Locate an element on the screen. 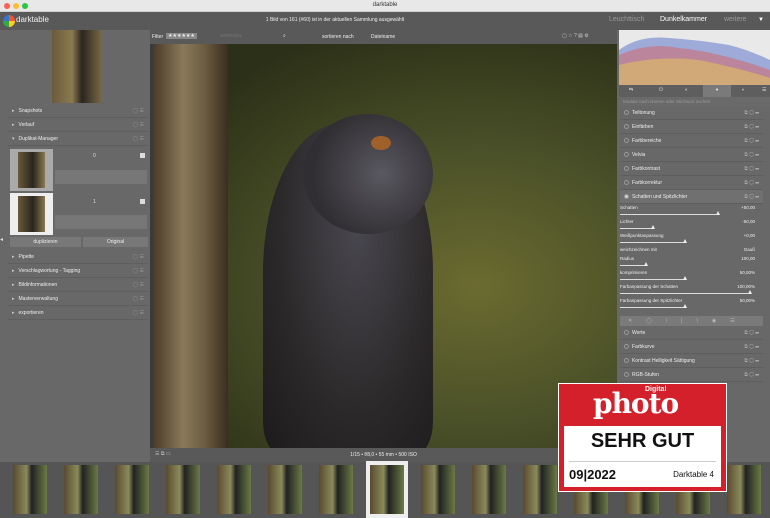 This screenshot has height=518, width=770. bottom-toolbar-icons: ☰ ⧉ ▭ is located at coordinates (163, 454).